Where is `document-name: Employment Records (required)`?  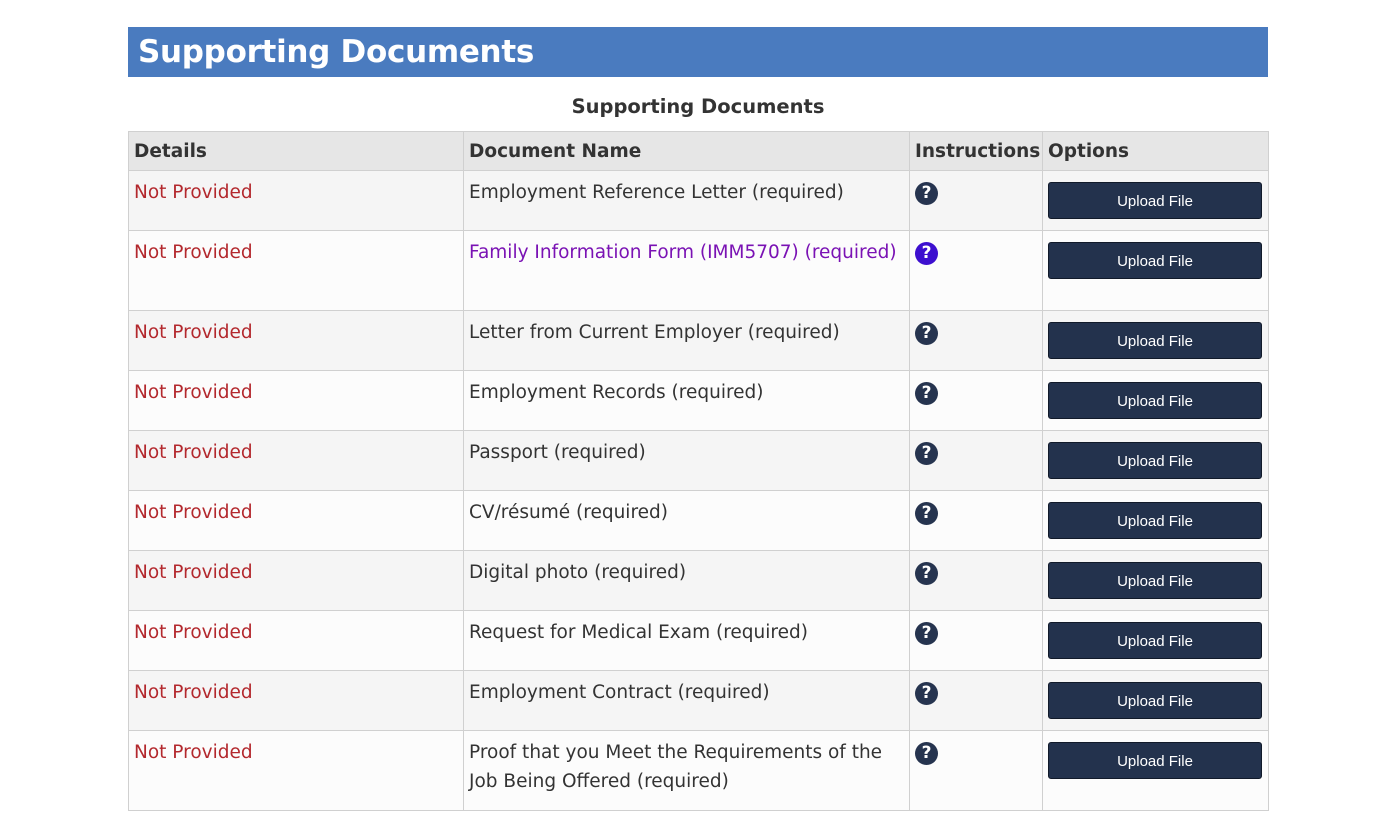
document-name: Employment Records (required) is located at coordinates (616, 392).